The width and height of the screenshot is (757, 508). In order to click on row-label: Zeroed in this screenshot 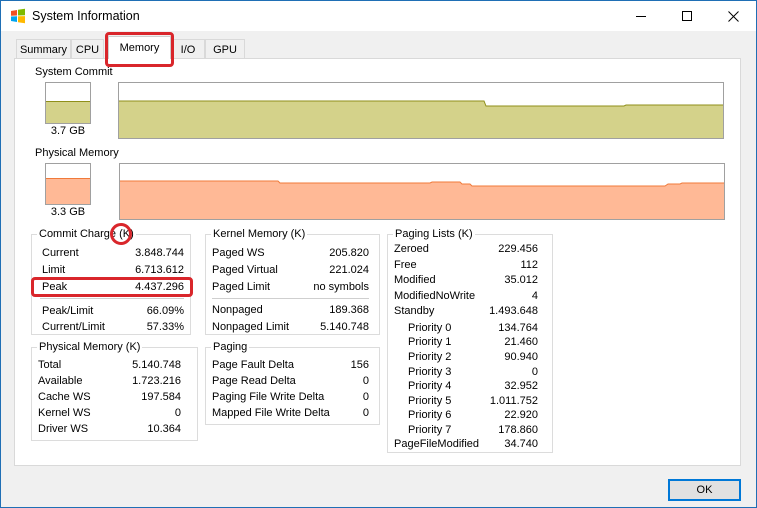, I will do `click(411, 249)`.